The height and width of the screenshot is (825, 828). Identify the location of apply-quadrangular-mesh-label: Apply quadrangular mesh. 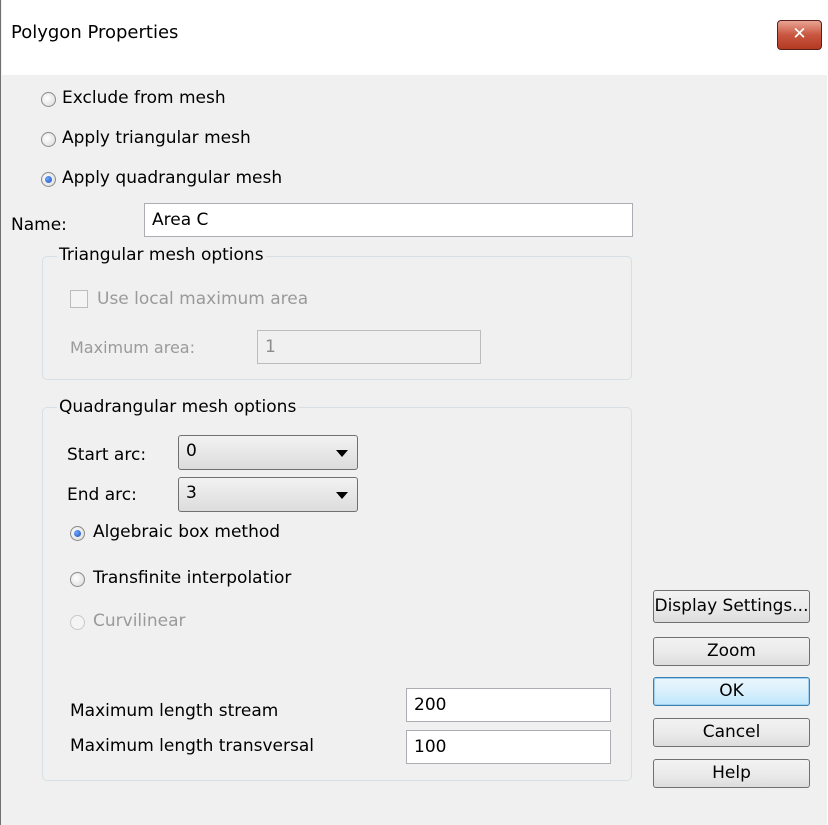
(172, 178).